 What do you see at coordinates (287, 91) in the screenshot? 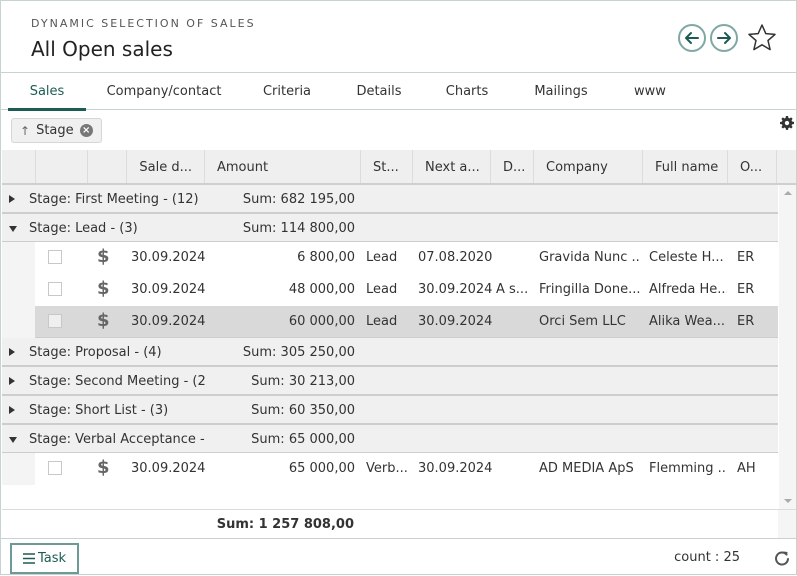
I see `tab-criteria: Criteria` at bounding box center [287, 91].